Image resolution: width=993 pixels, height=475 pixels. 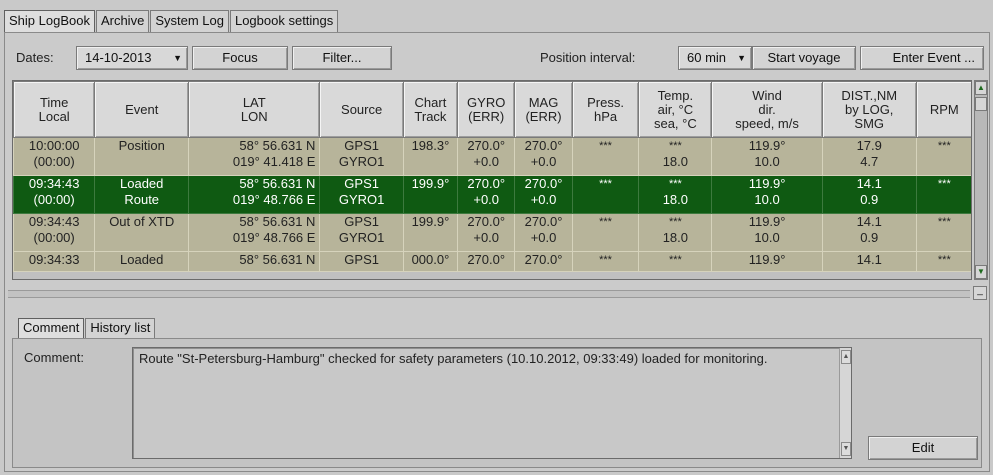 What do you see at coordinates (122, 21) in the screenshot?
I see `tab-archive: Archive` at bounding box center [122, 21].